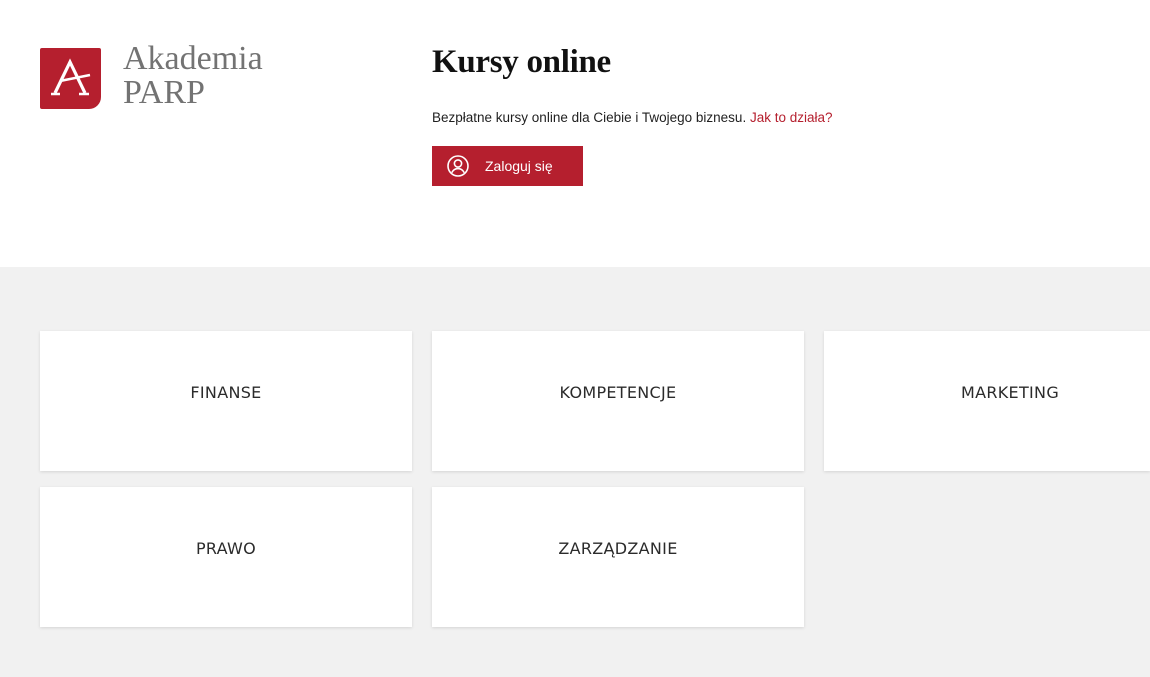 This screenshot has height=677, width=1150. What do you see at coordinates (226, 548) in the screenshot?
I see `category-label: PRAWO` at bounding box center [226, 548].